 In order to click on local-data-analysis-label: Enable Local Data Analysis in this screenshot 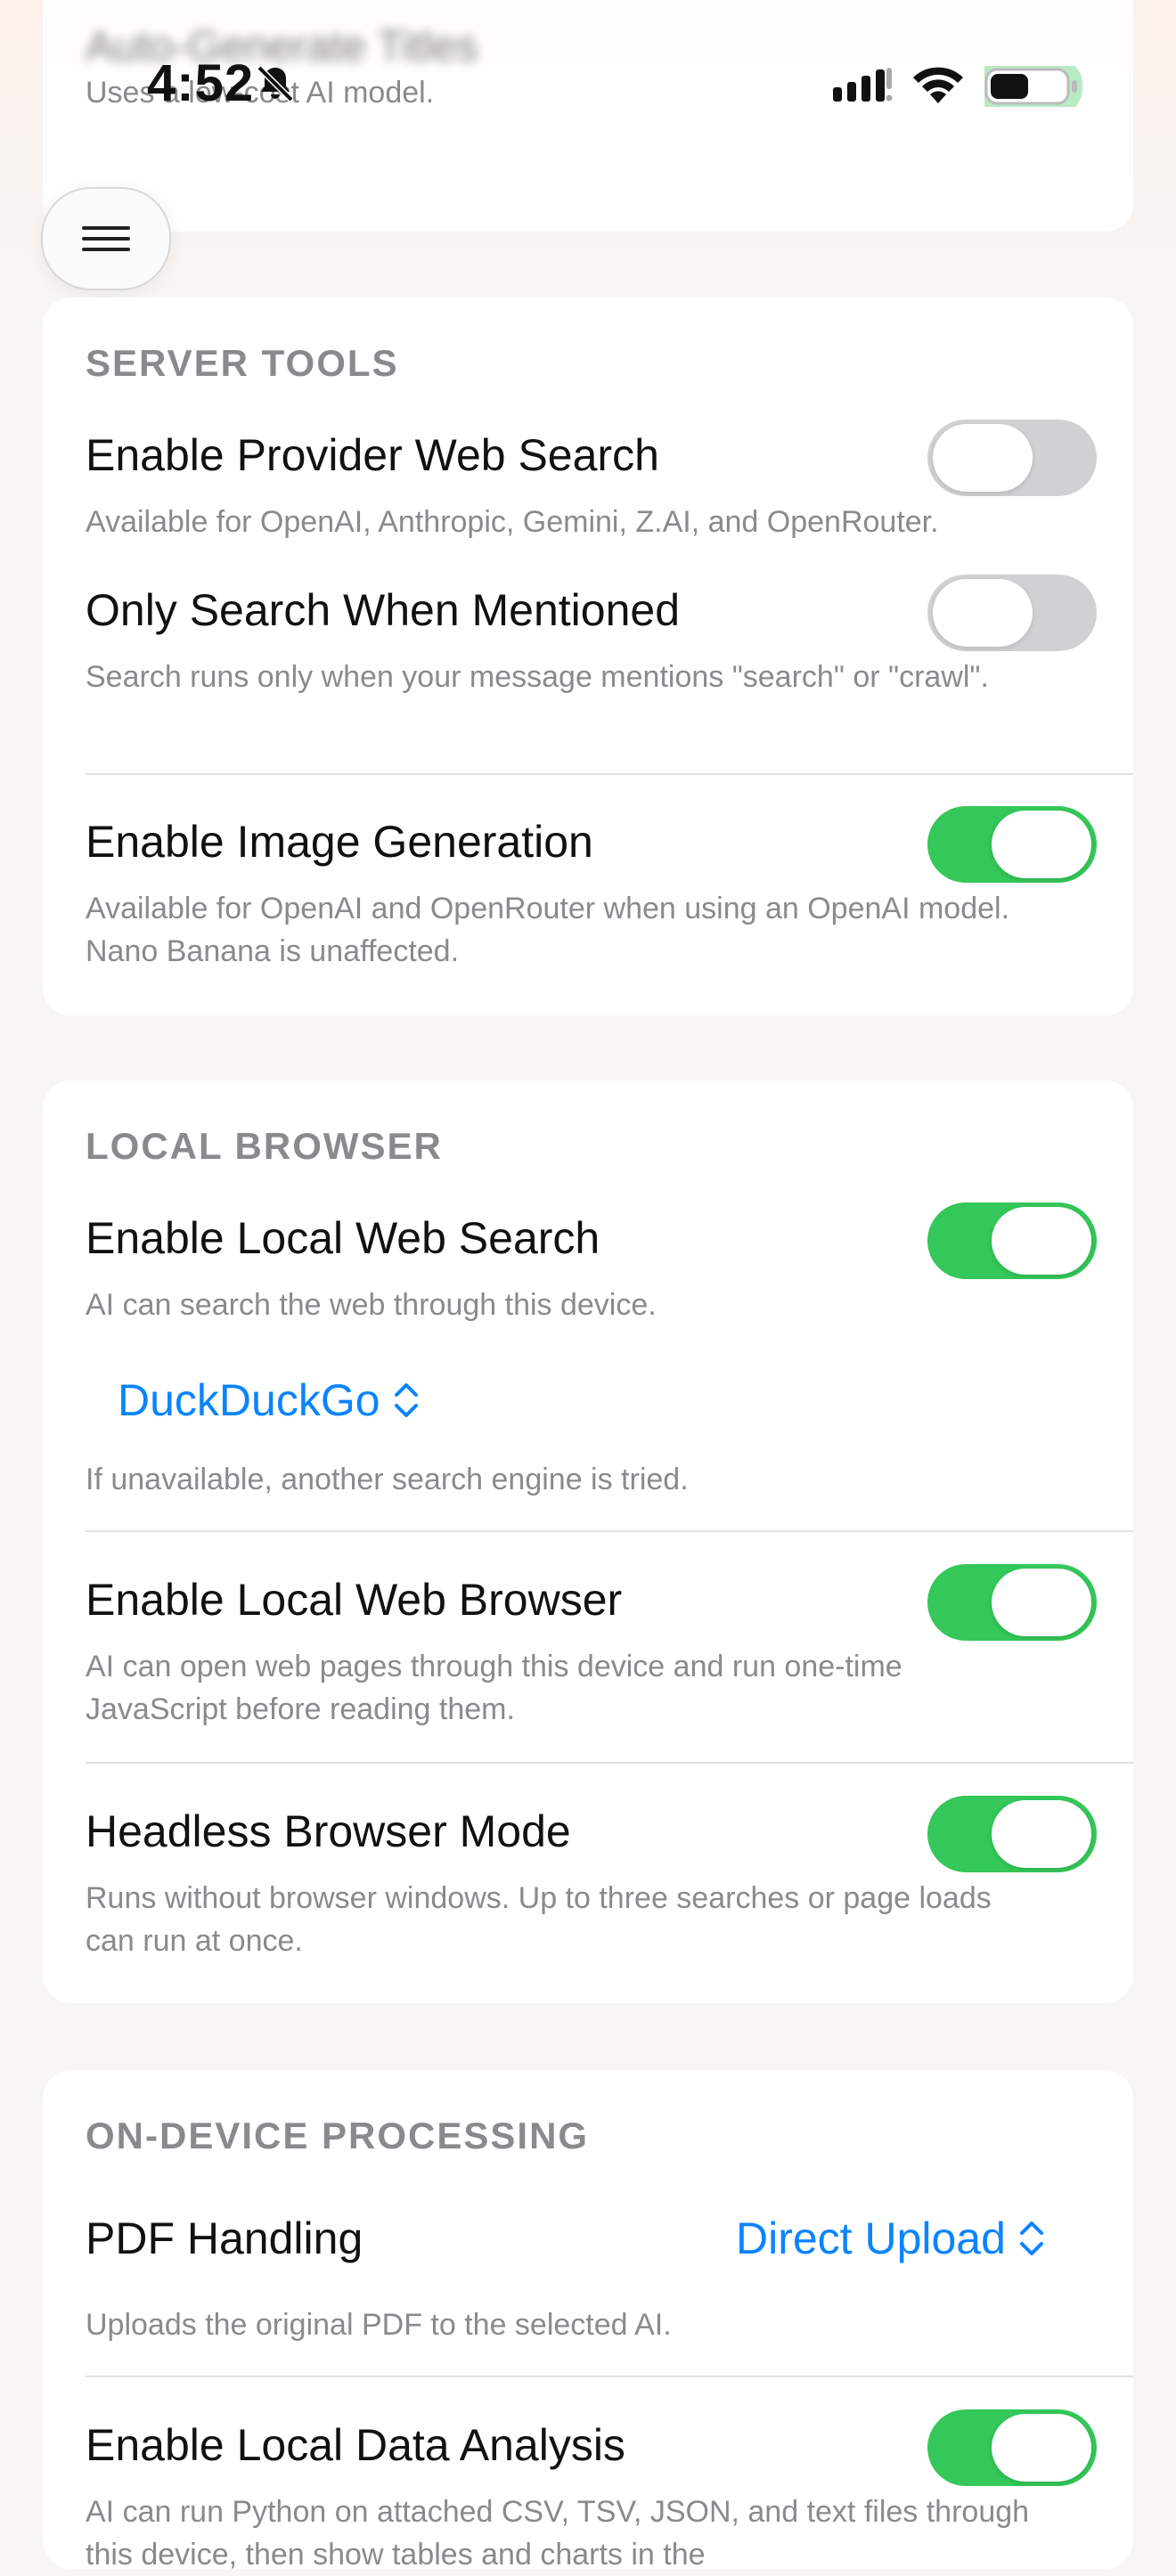, I will do `click(355, 2445)`.